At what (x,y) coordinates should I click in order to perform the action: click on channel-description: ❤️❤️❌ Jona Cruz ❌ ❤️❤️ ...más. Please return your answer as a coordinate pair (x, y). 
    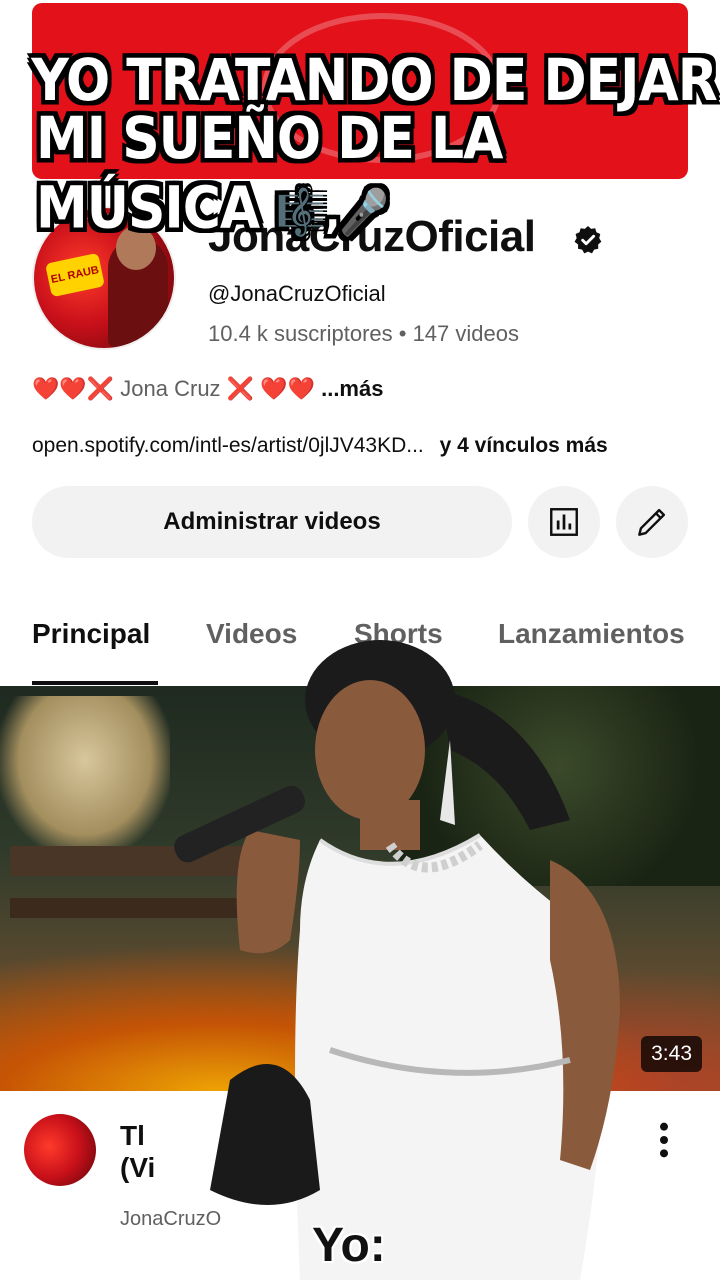
    Looking at the image, I should click on (207, 389).